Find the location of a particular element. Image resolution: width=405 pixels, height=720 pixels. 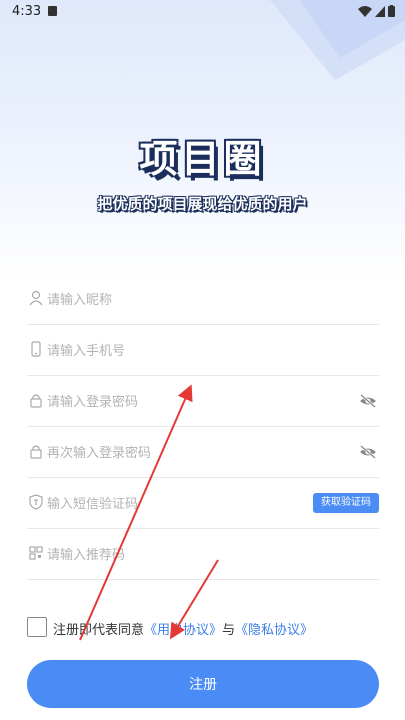

password-row is located at coordinates (203, 401).